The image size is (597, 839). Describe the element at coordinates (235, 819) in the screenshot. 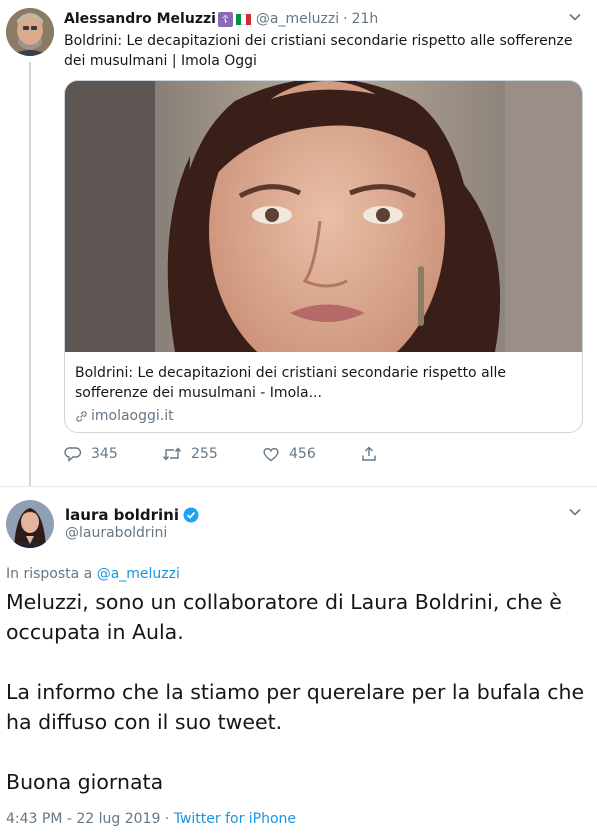

I see `tweet-source: Twitter for iPhone` at that location.